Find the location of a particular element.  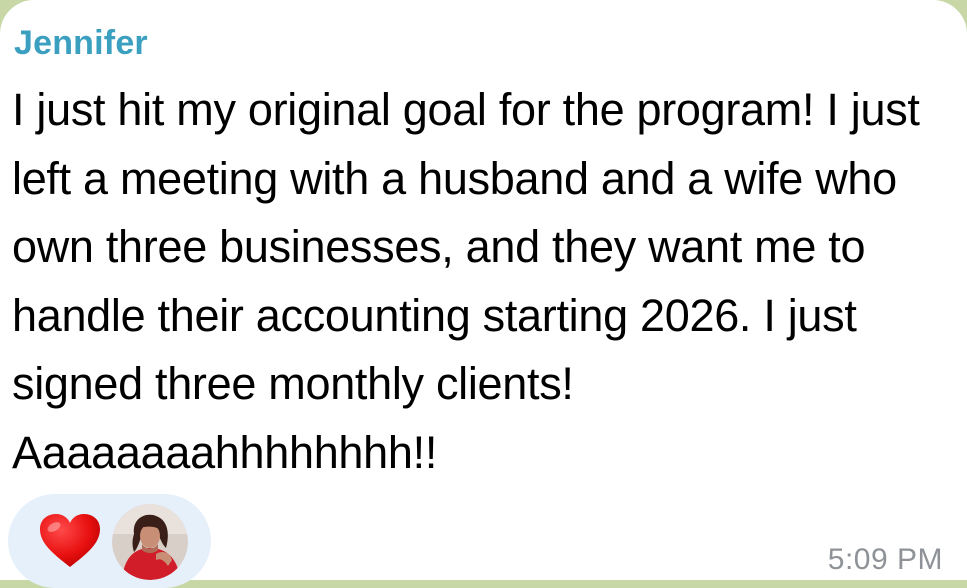

red-heart-icon is located at coordinates (70, 540).